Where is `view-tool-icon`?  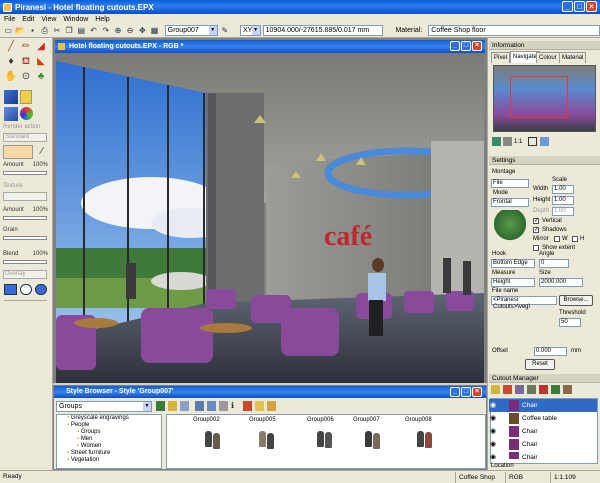
view-tool-icon is located at coordinates (507, 141).